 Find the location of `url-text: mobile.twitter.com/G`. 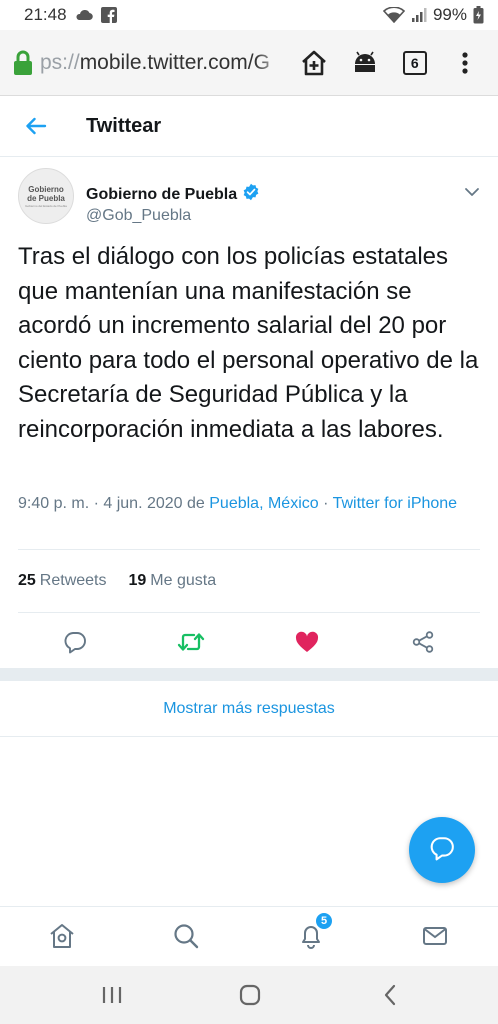

url-text: mobile.twitter.com/G is located at coordinates (174, 62).